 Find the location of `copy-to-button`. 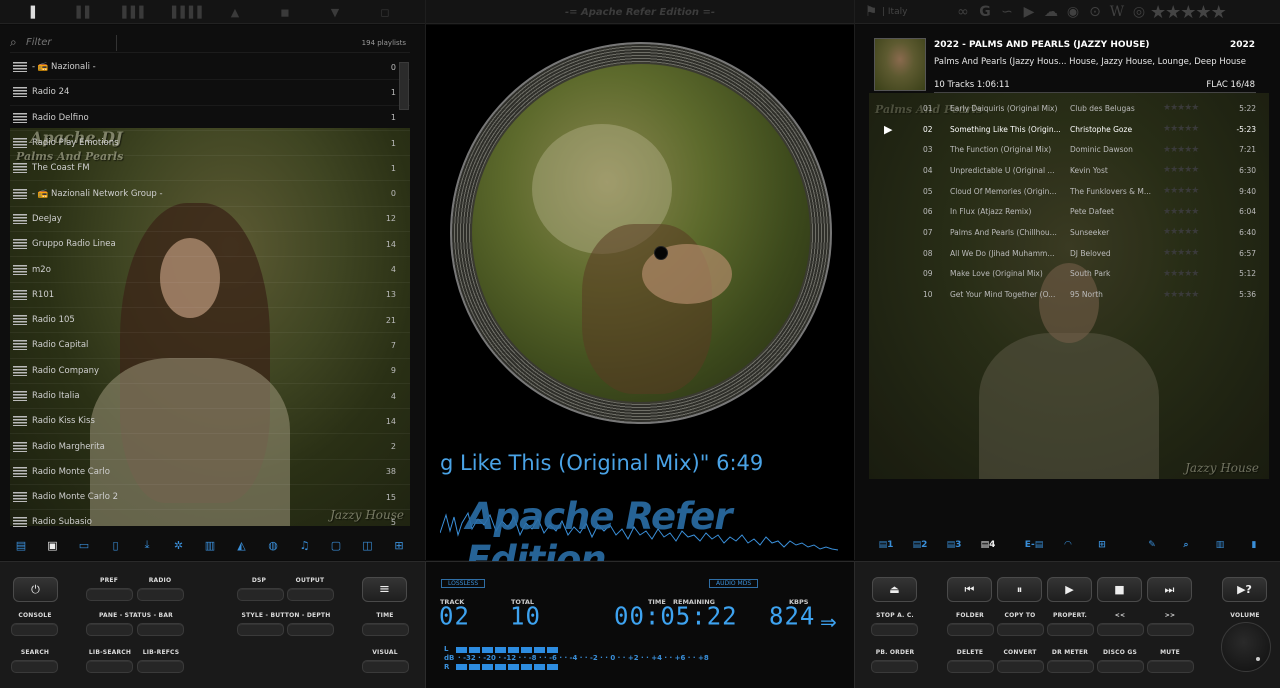

copy-to-button is located at coordinates (1020, 629).